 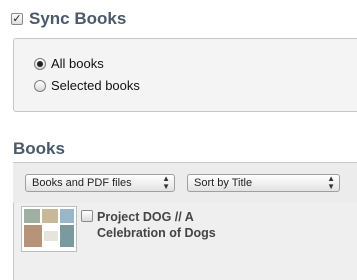 I want to click on radio-all-books-label: All books, so click(x=77, y=63).